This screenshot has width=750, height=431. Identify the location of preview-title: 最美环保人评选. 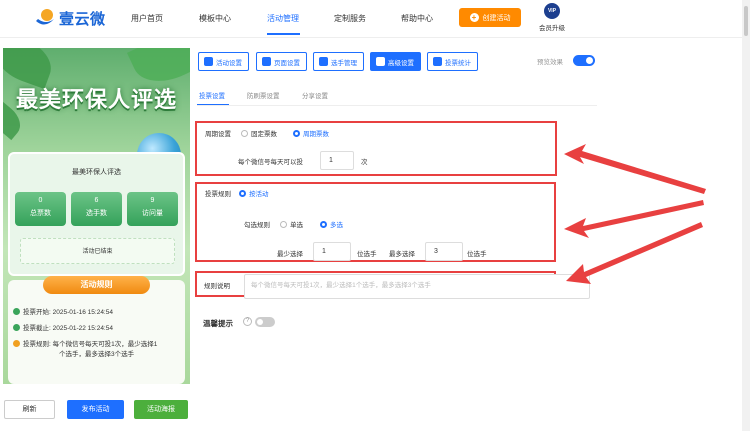
(96, 99).